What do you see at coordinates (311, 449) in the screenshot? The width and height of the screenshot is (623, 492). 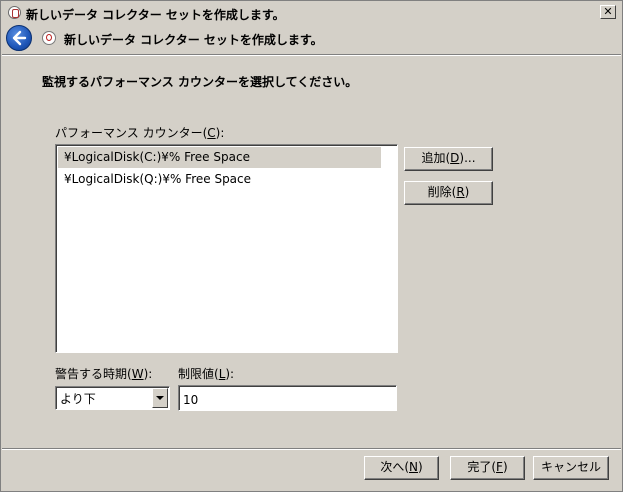 I see `footer-divider` at bounding box center [311, 449].